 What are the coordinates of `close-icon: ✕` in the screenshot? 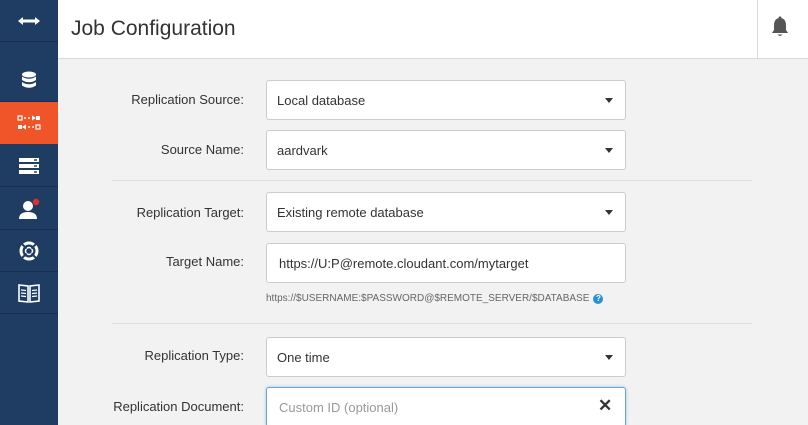 It's located at (605, 406).